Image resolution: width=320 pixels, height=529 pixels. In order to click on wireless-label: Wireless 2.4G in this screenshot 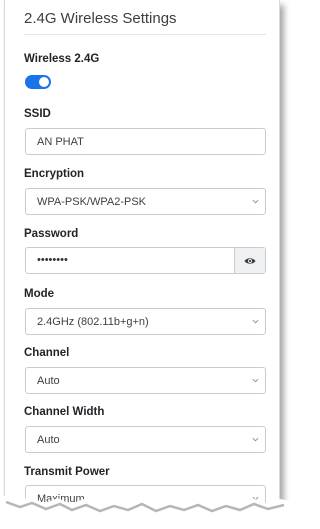, I will do `click(62, 59)`.